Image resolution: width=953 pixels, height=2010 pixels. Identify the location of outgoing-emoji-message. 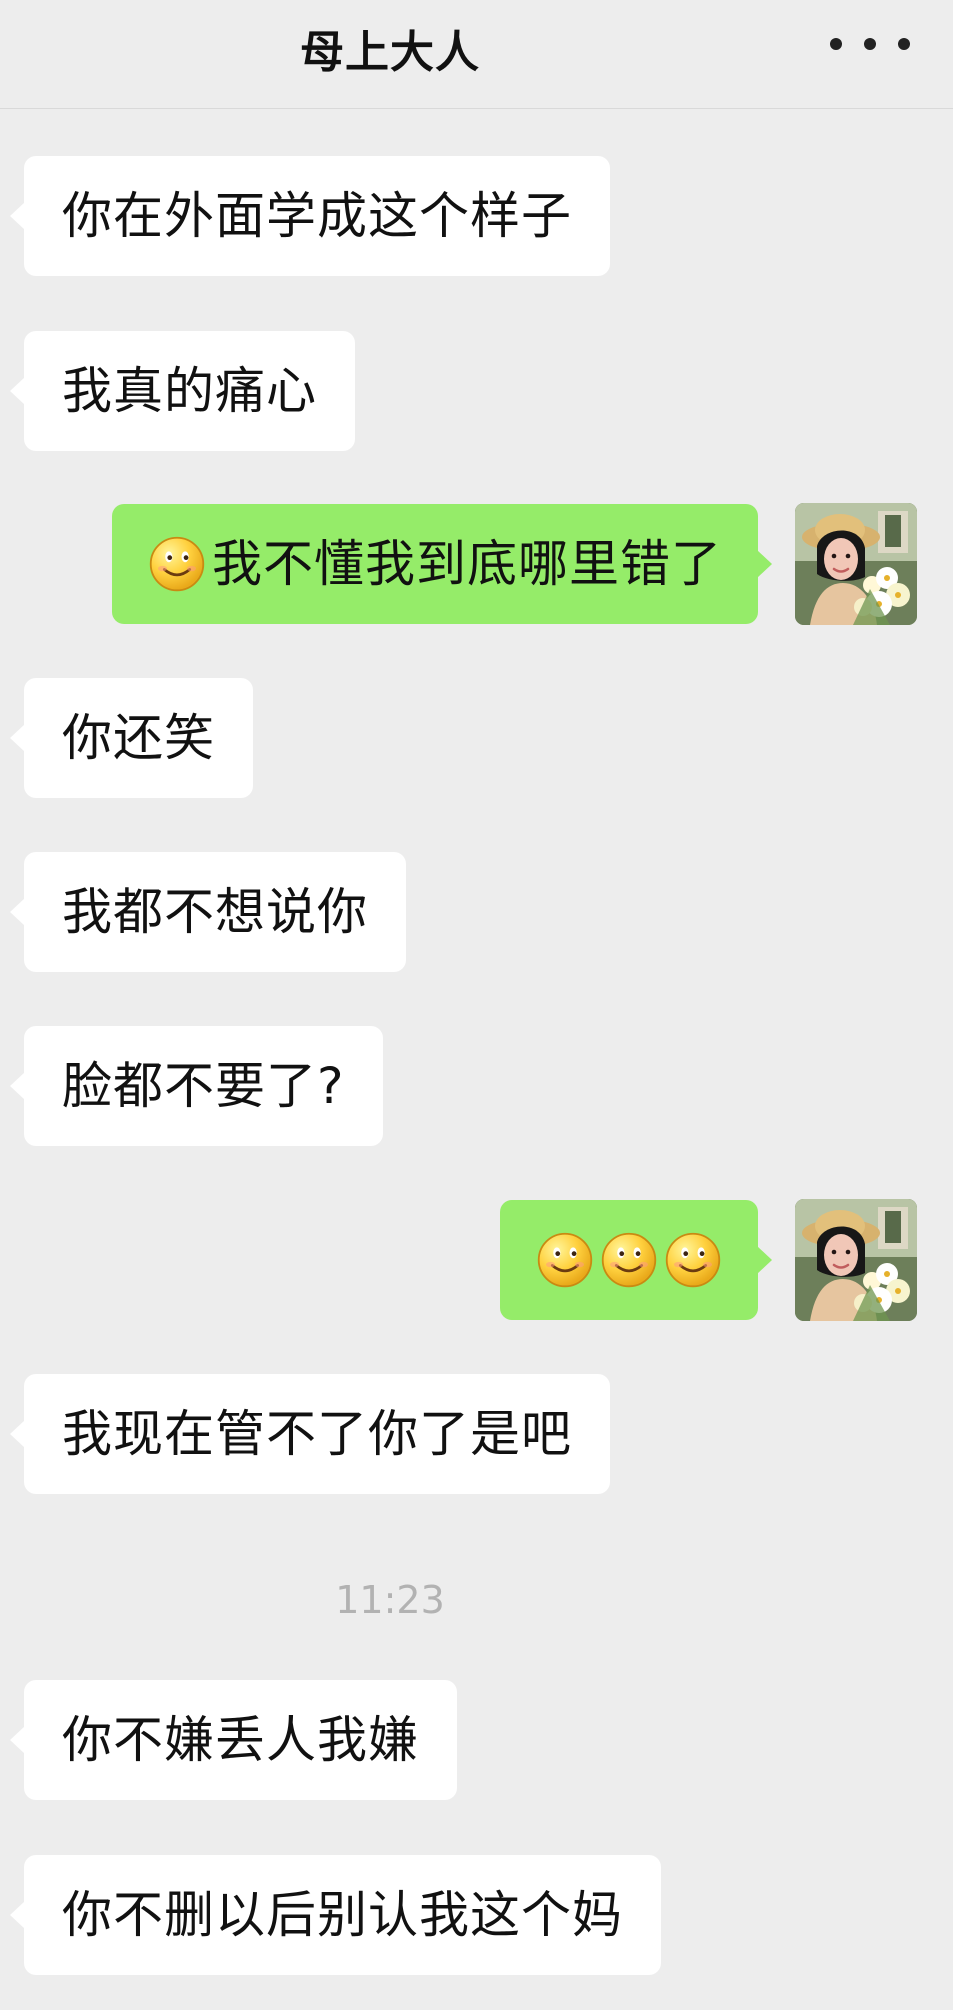
(636, 1260).